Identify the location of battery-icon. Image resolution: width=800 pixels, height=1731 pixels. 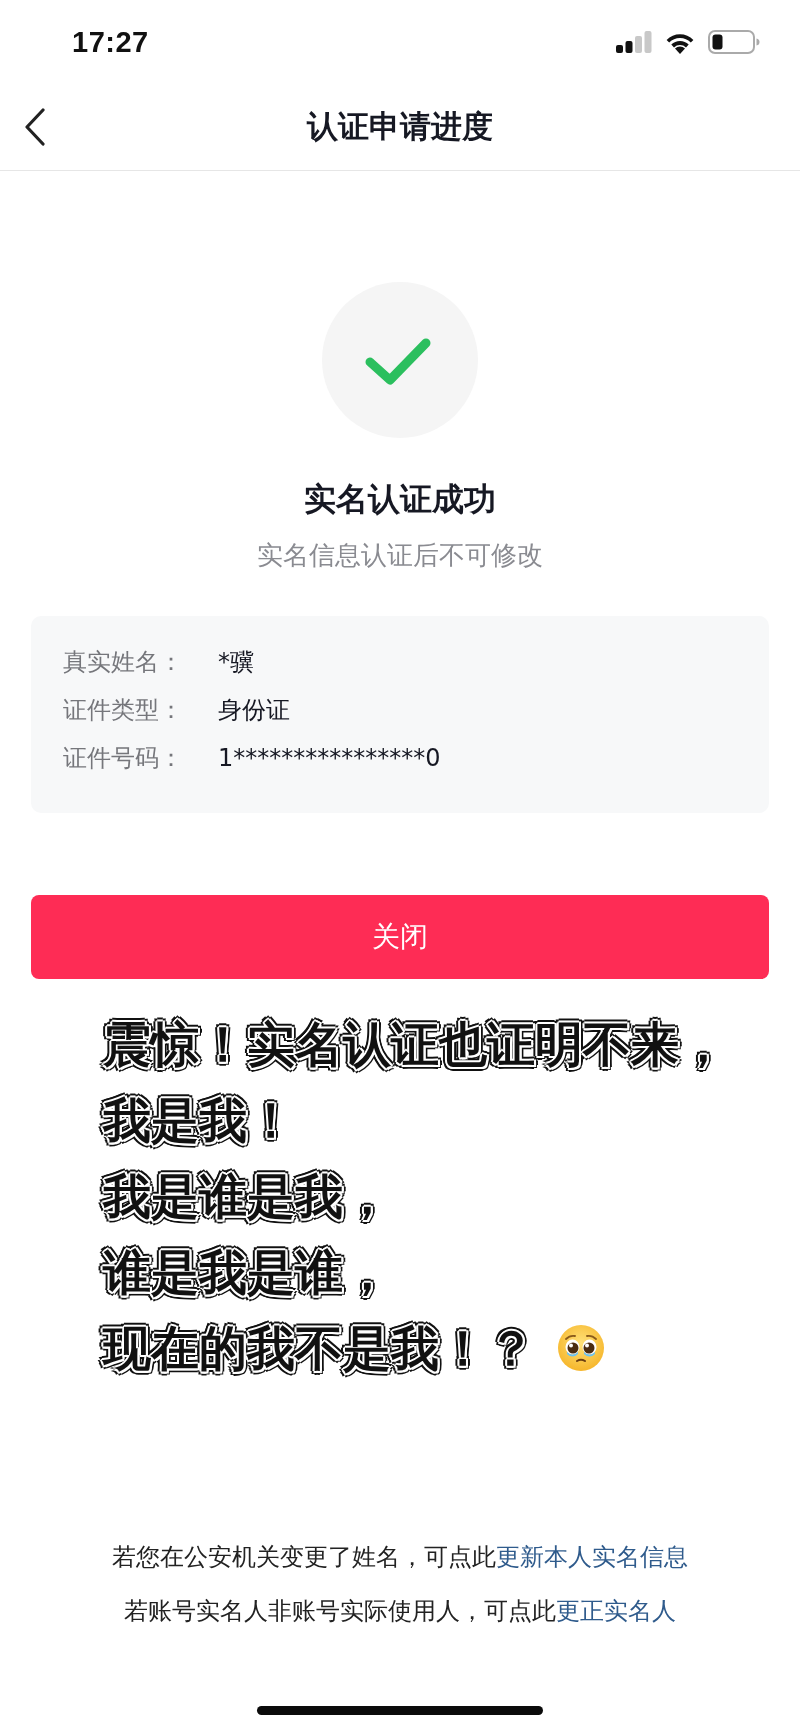
(734, 42).